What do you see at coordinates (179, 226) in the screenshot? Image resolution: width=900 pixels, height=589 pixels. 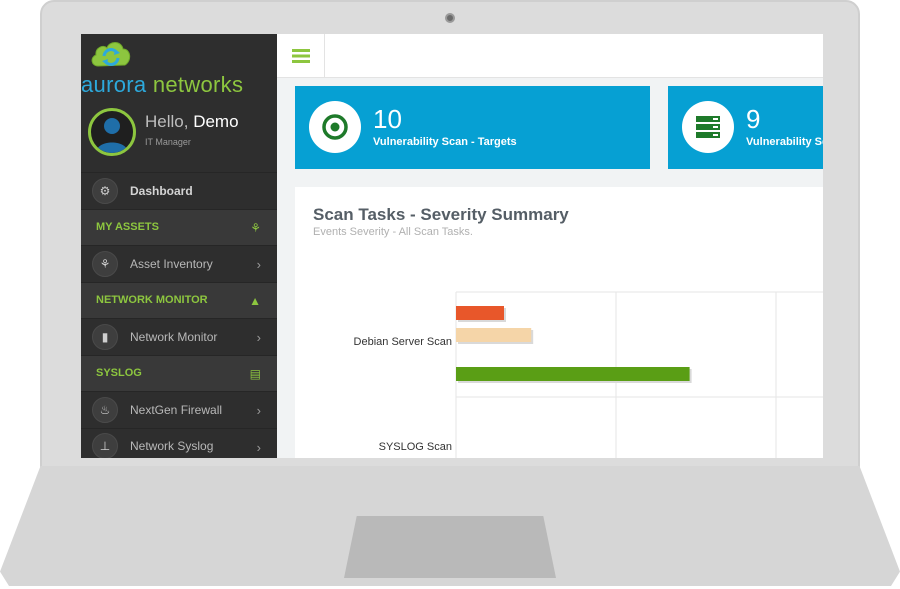 I see `sidebar-section-my-assets: MY ASSETS ⚘` at bounding box center [179, 226].